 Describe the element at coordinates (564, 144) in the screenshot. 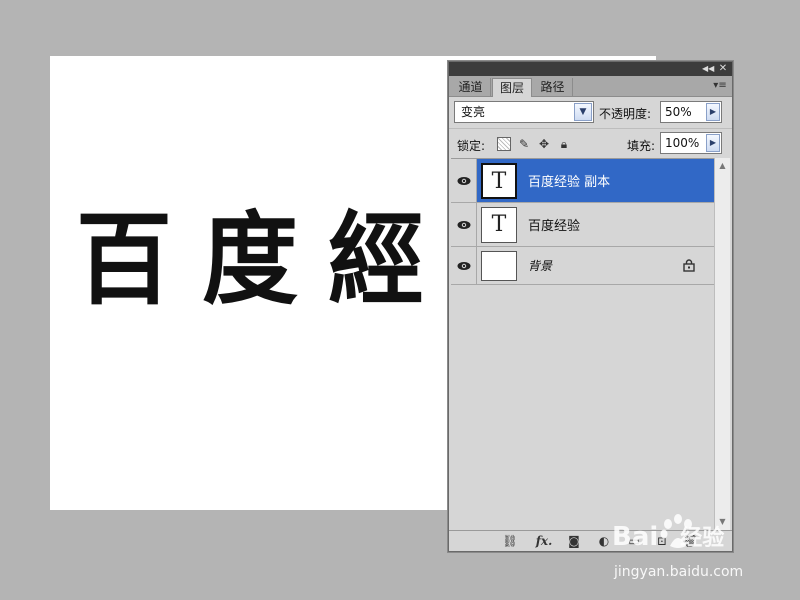

I see `lock-all-icon: 🔒︎` at that location.